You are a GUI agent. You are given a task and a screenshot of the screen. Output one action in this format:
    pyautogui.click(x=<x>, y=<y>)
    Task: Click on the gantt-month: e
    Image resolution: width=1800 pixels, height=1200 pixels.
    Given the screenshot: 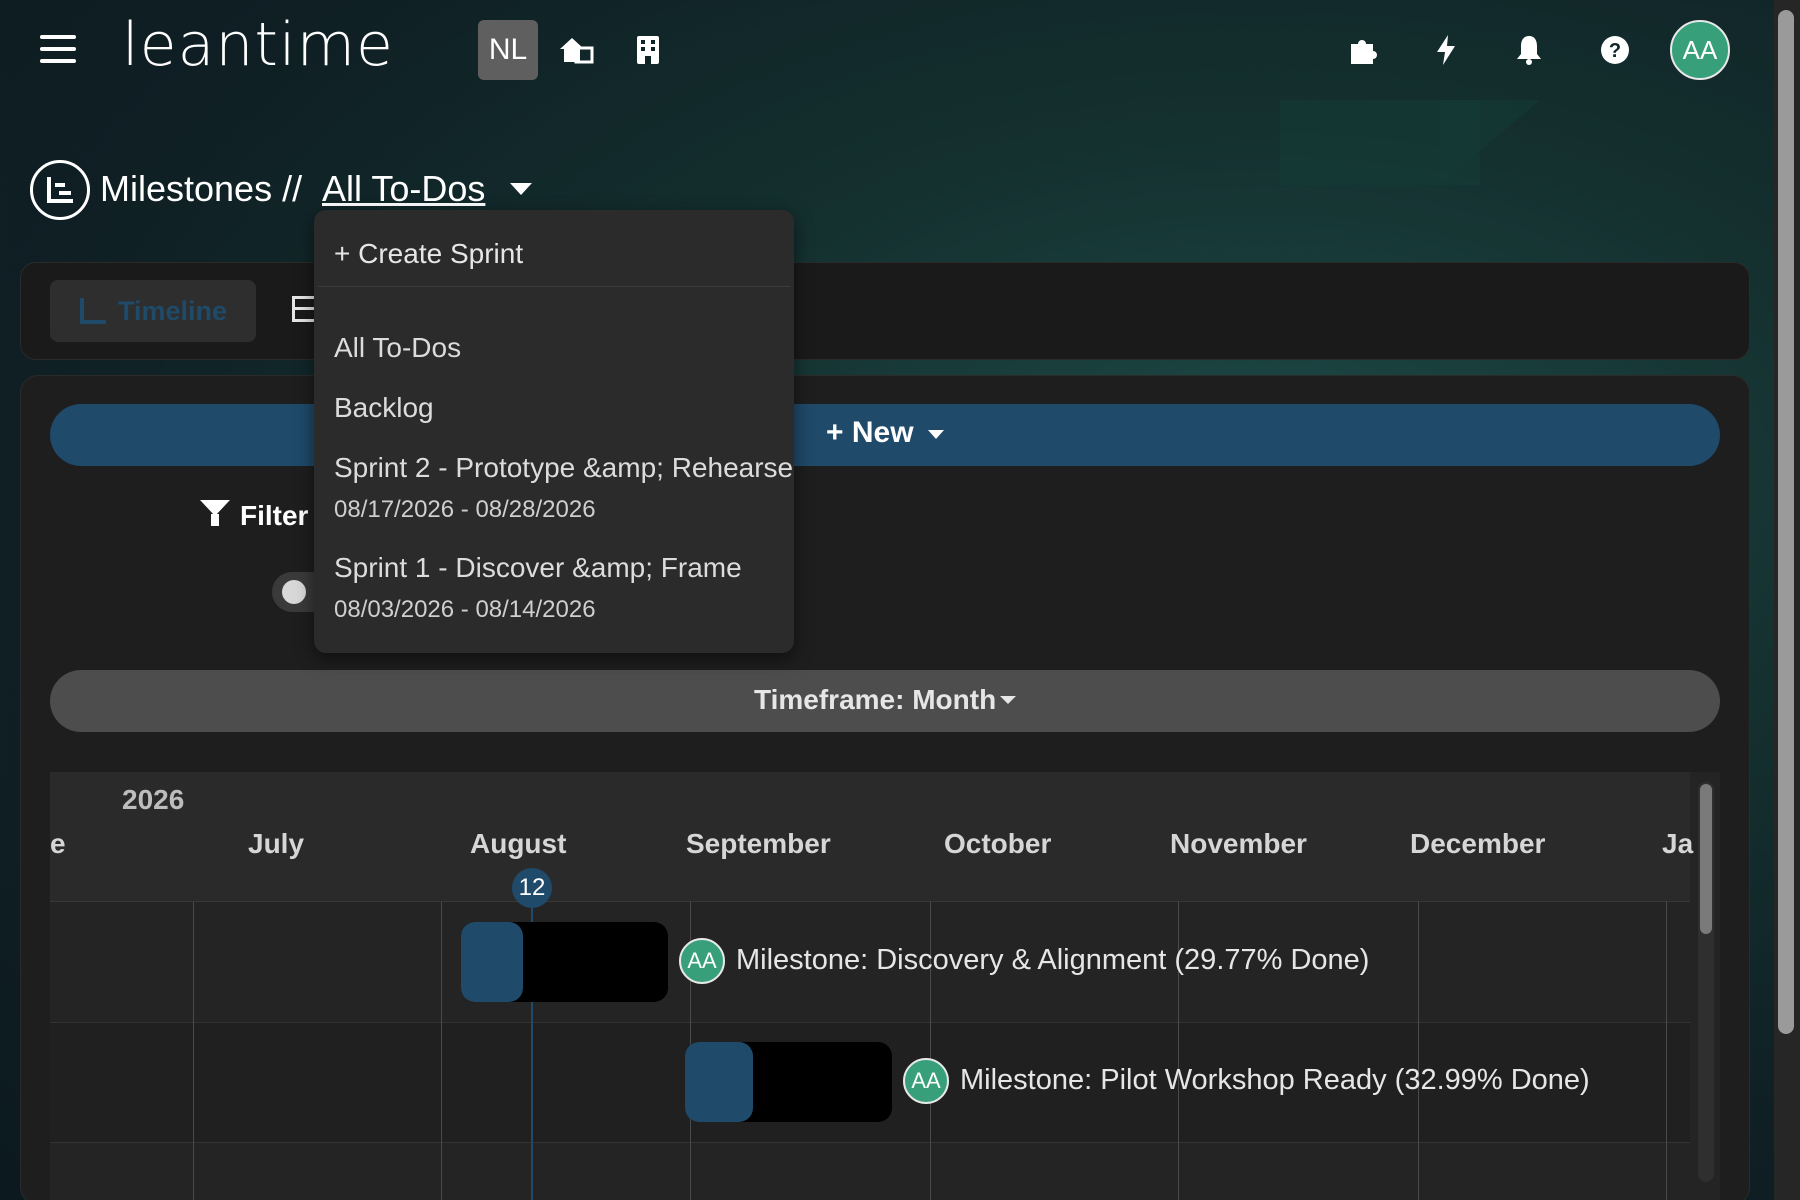 What is the action you would take?
    pyautogui.click(x=58, y=843)
    